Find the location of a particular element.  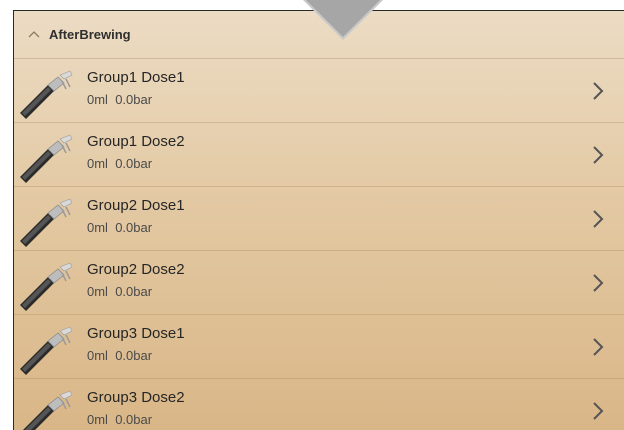

item-name: Group3 Dose2 is located at coordinates (136, 397).